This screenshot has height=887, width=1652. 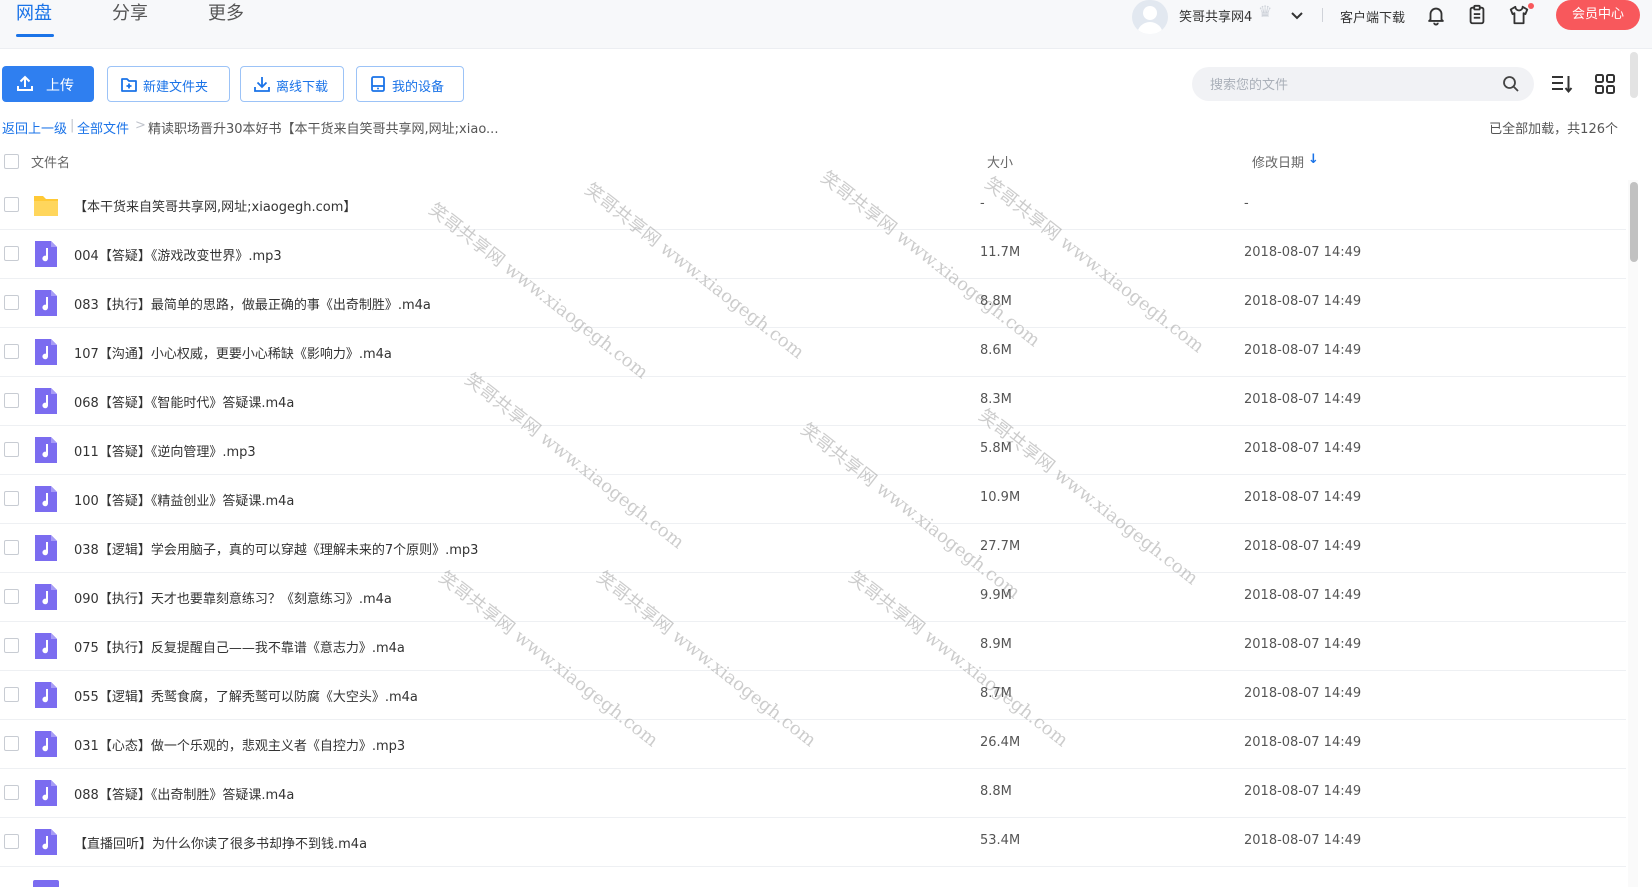 I want to click on file-name: 068【答疑】《智能时代》答疑课.m4a, so click(x=184, y=401).